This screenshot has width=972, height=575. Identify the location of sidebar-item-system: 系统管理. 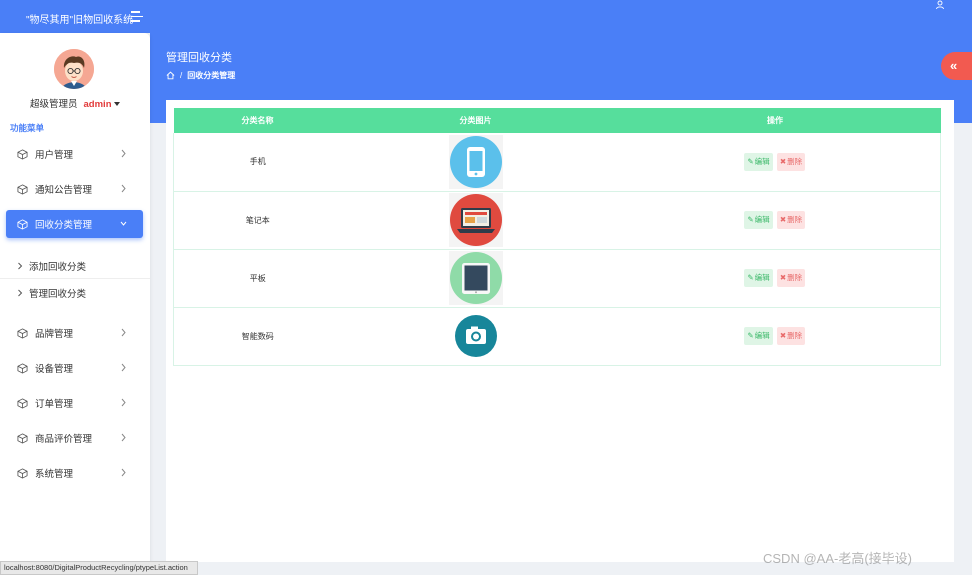
(74, 473).